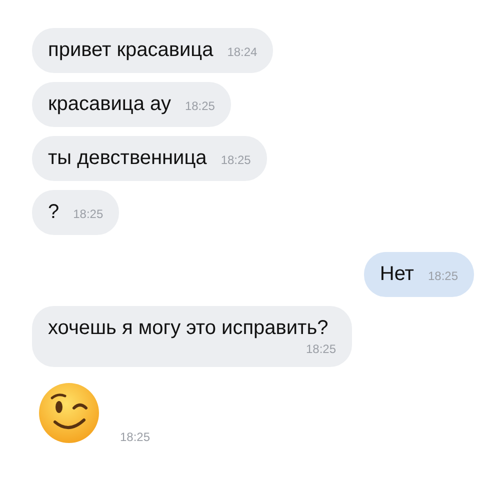 This screenshot has height=494, width=500. What do you see at coordinates (242, 52) in the screenshot?
I see `message-time: 18:24` at bounding box center [242, 52].